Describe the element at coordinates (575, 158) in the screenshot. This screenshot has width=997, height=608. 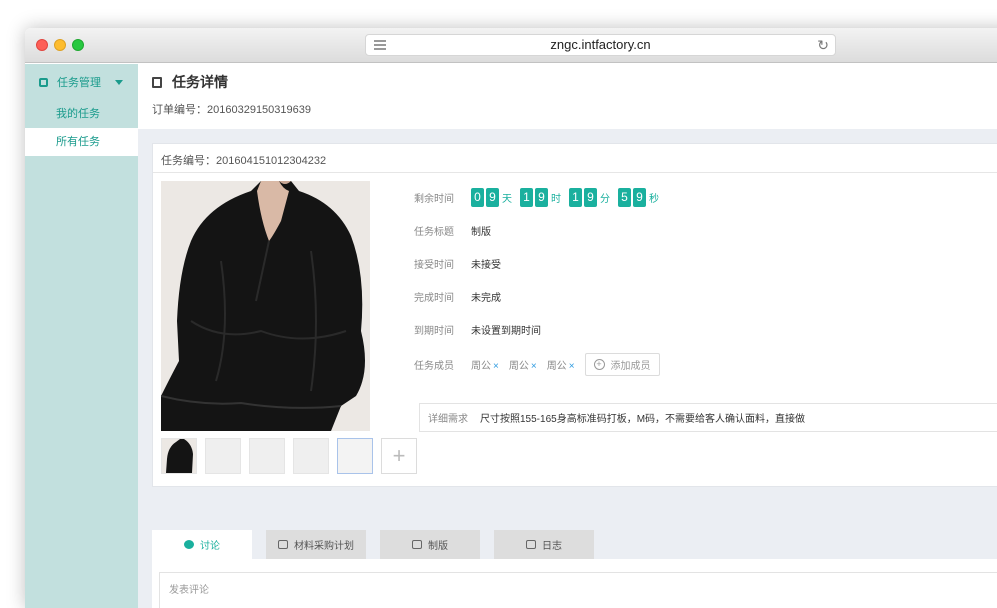
I see `task-card-header: 任务编号：201604151012304232 i` at that location.